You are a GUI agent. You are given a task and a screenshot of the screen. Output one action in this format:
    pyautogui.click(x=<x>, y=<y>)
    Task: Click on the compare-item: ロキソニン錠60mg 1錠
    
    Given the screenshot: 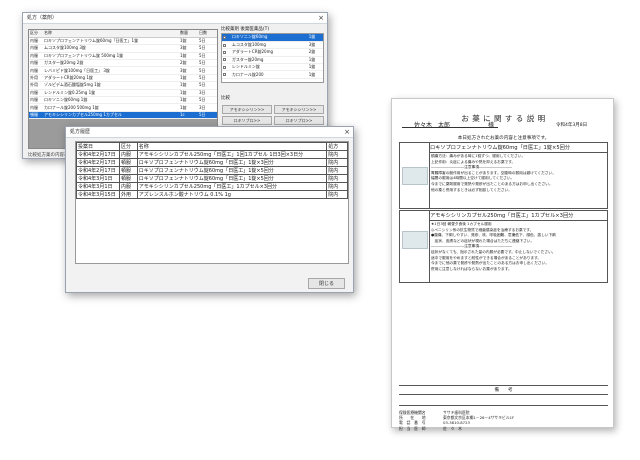 What is the action you would take?
    pyautogui.click(x=272, y=38)
    